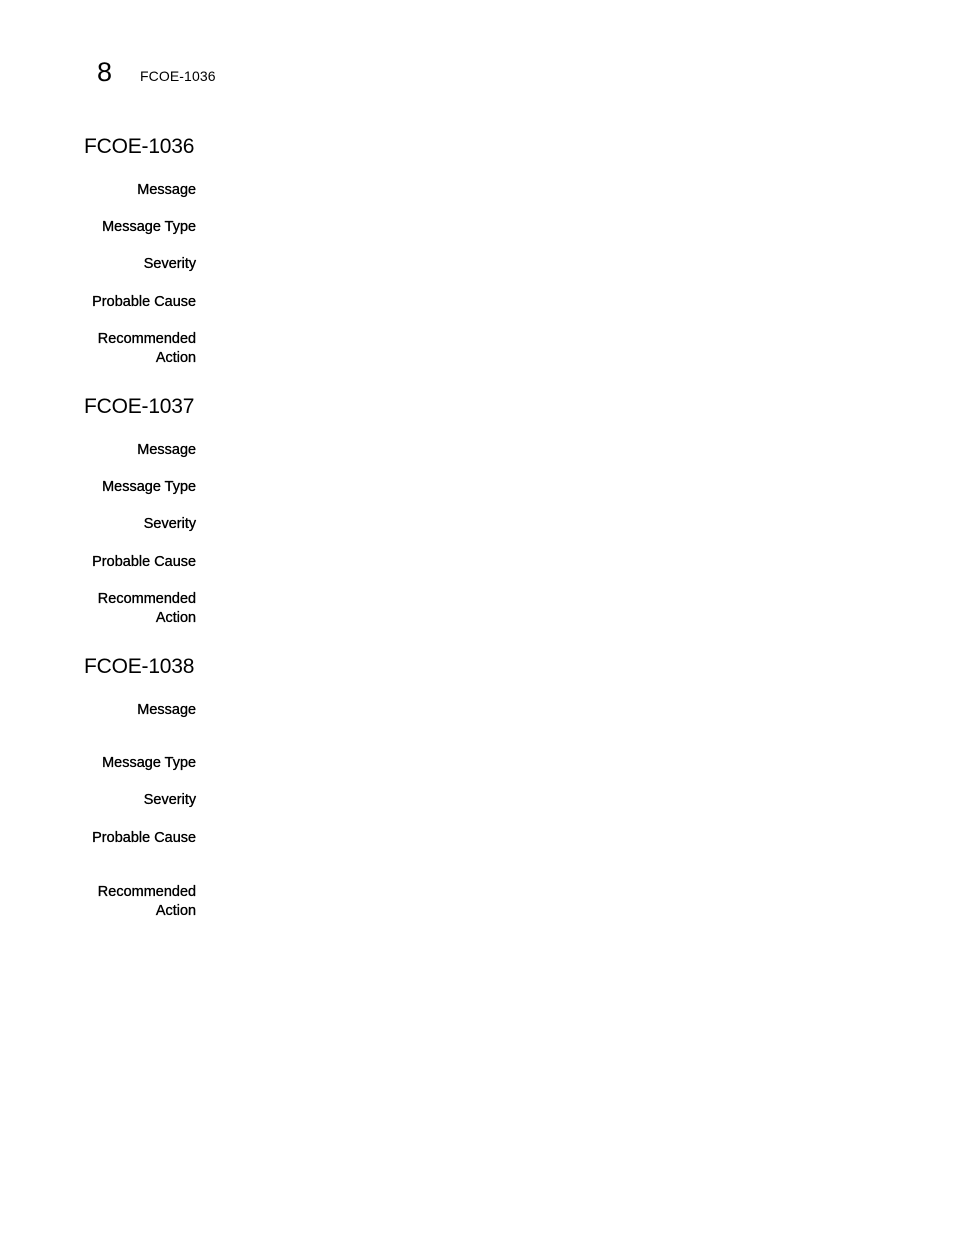  I want to click on section-title: FCOE-1038, so click(139, 666).